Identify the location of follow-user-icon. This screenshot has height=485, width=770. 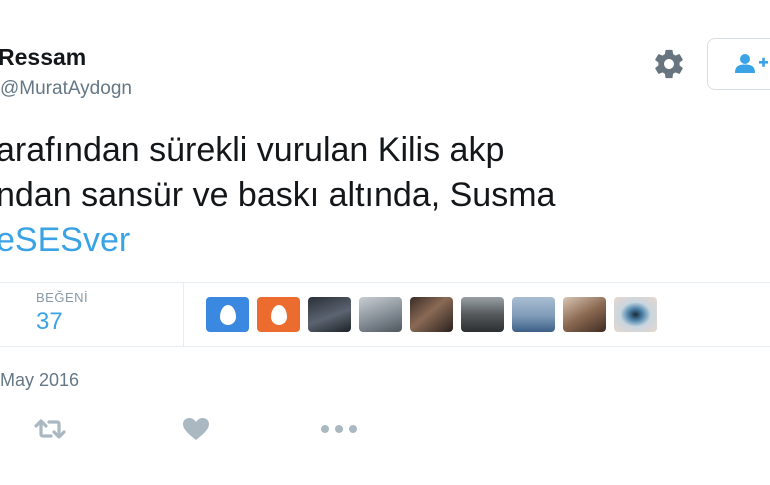
(751, 63).